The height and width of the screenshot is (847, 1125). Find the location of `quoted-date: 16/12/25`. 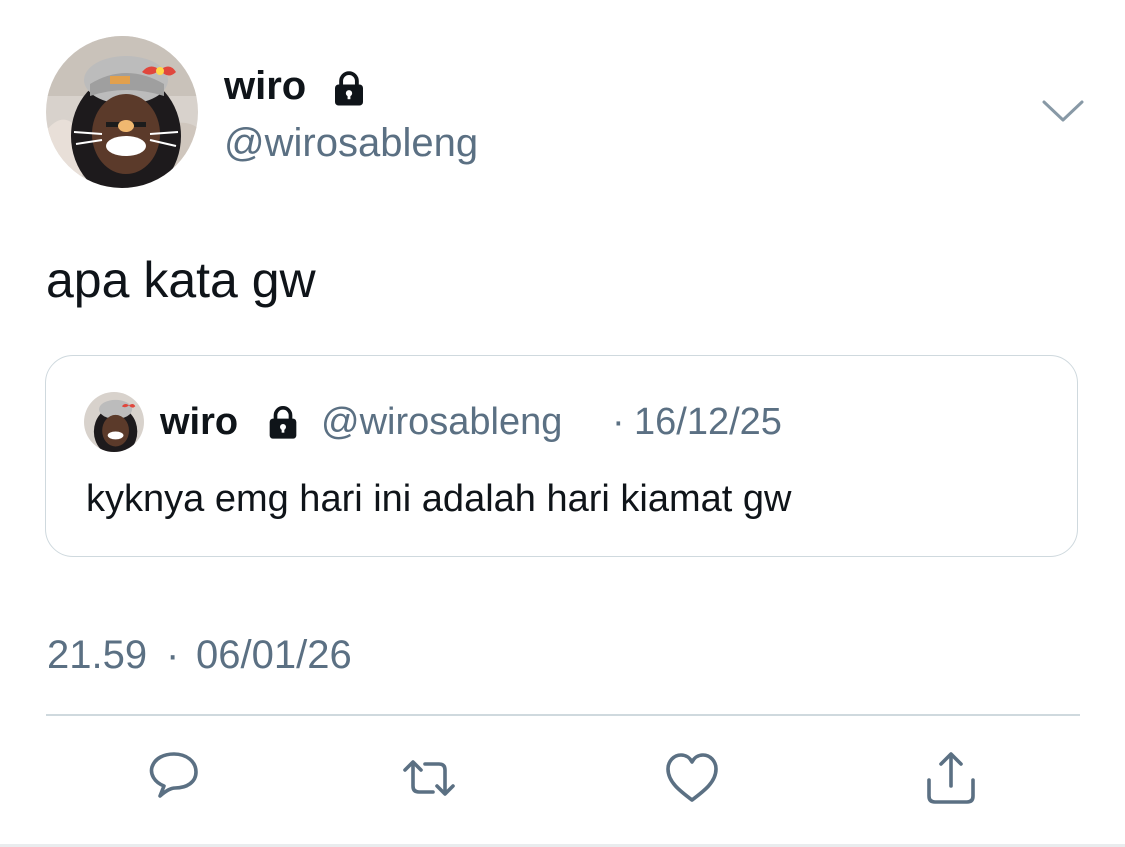

quoted-date: 16/12/25 is located at coordinates (708, 422).